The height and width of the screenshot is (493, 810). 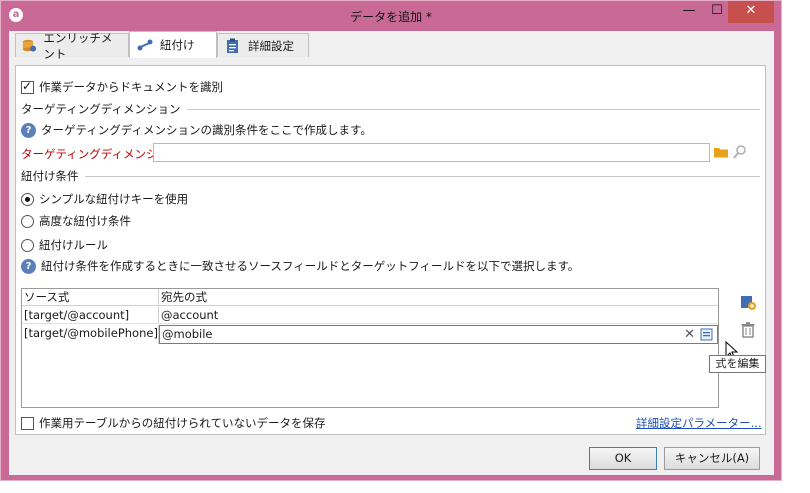 I want to click on radio-advanced-condition-label: 高度な紐付け条件, so click(x=85, y=221).